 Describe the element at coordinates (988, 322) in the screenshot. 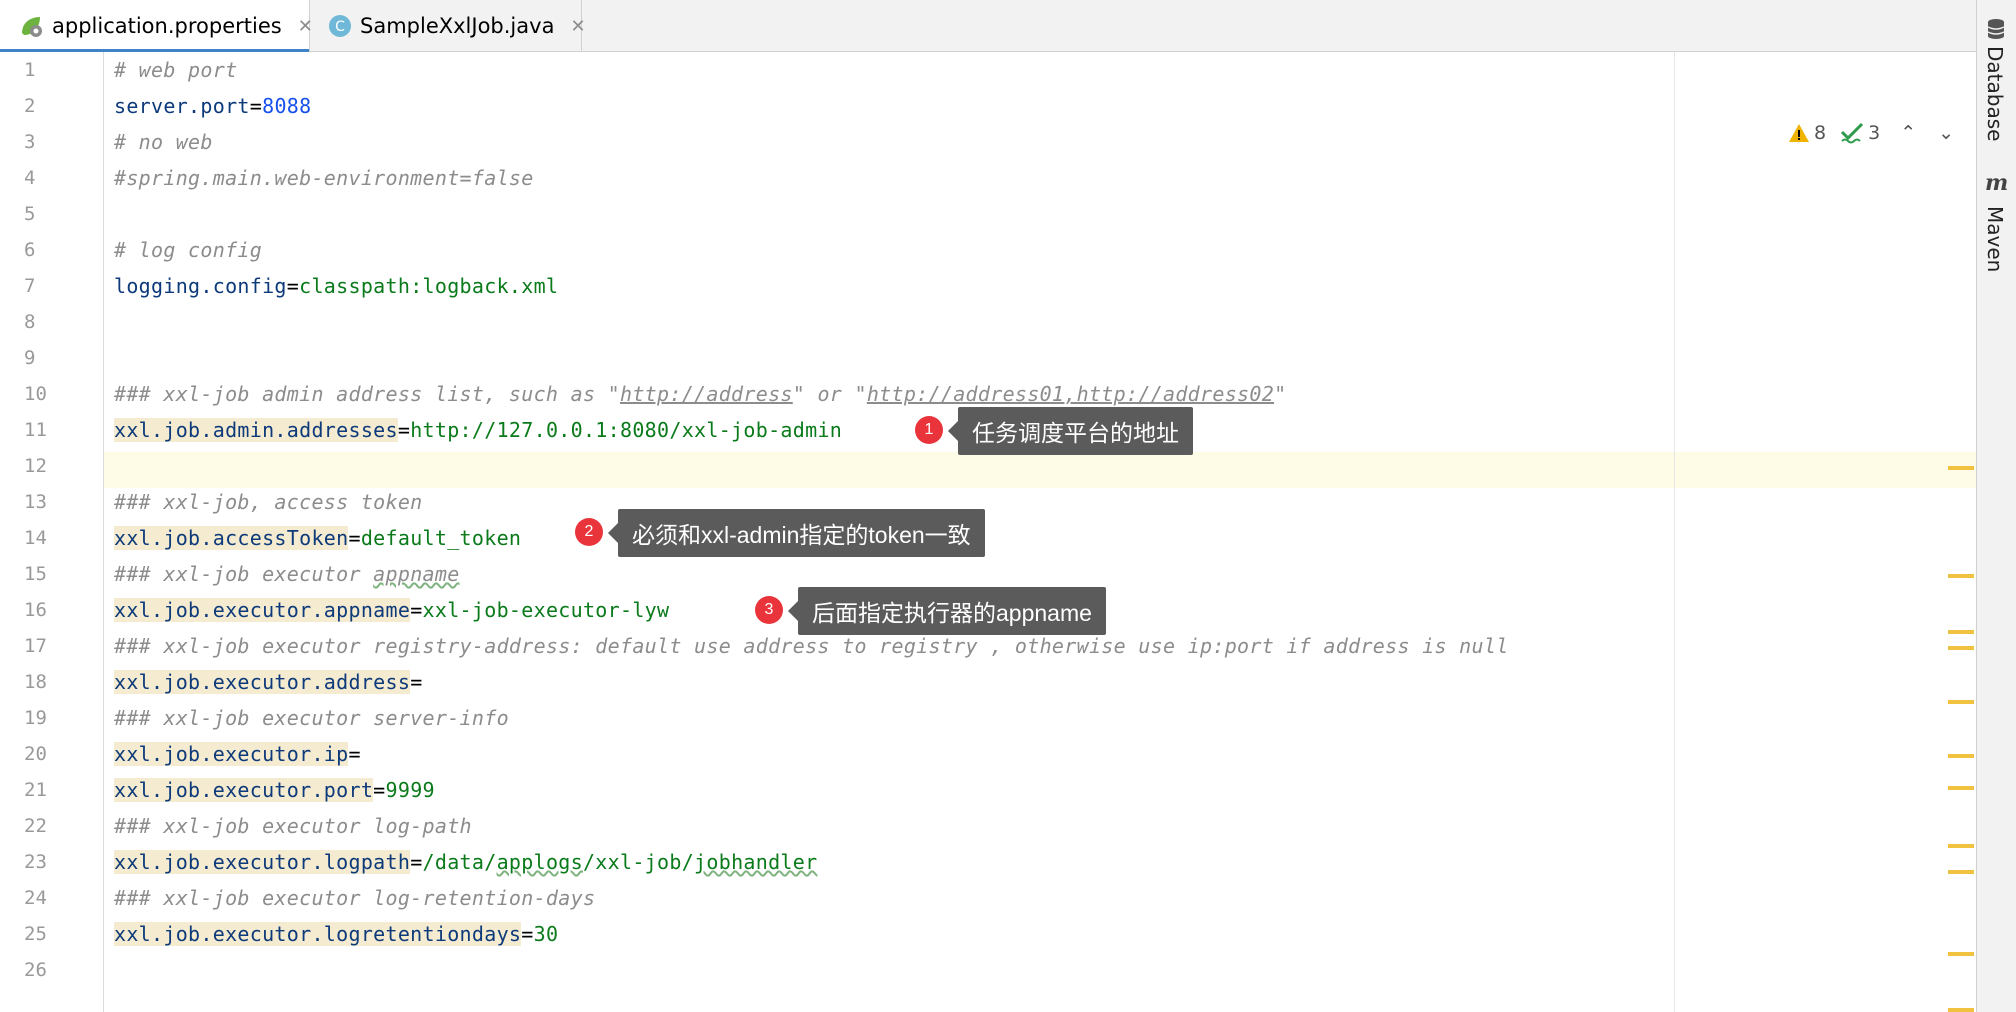

I see `code-line: 8` at that location.